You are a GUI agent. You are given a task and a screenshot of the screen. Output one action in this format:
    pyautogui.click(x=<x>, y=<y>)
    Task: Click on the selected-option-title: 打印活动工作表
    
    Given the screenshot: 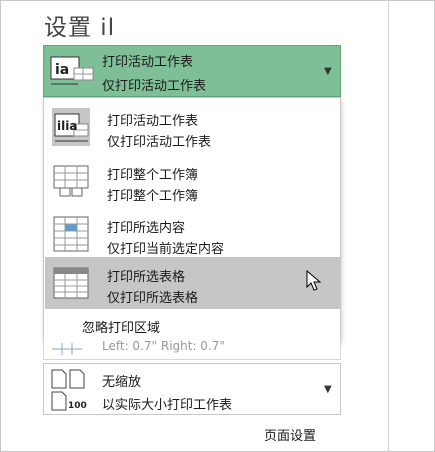 What is the action you would take?
    pyautogui.click(x=148, y=62)
    